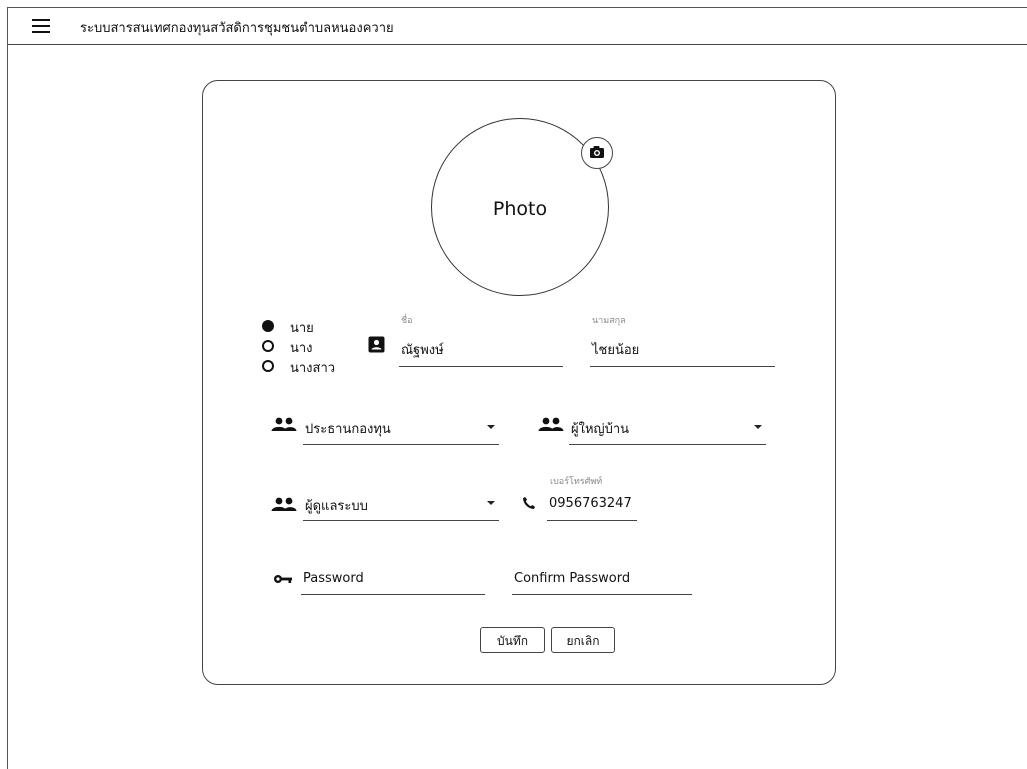 Image resolution: width=1027 pixels, height=769 pixels. I want to click on last-name-underline, so click(682, 366).